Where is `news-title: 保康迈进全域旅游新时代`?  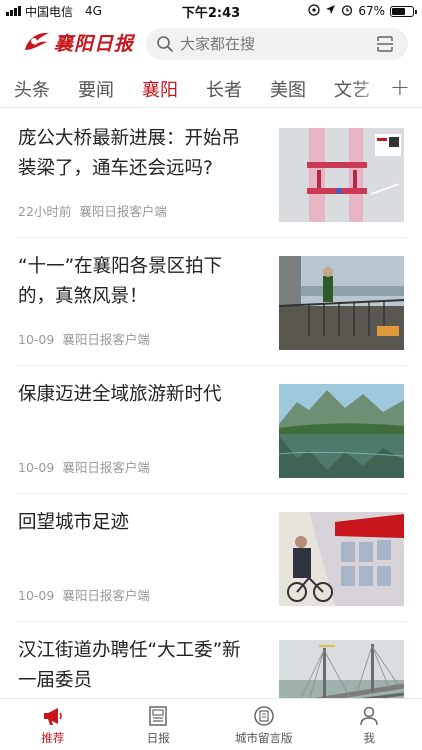 news-title: 保康迈进全域旅游新时代 is located at coordinates (138, 395).